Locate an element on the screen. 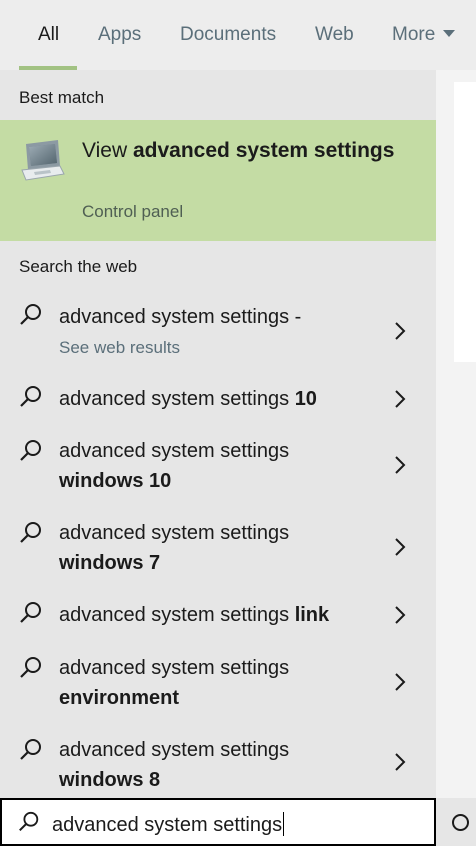 This screenshot has width=476, height=846. web-result-text: advanced system settings environment is located at coordinates (219, 683).